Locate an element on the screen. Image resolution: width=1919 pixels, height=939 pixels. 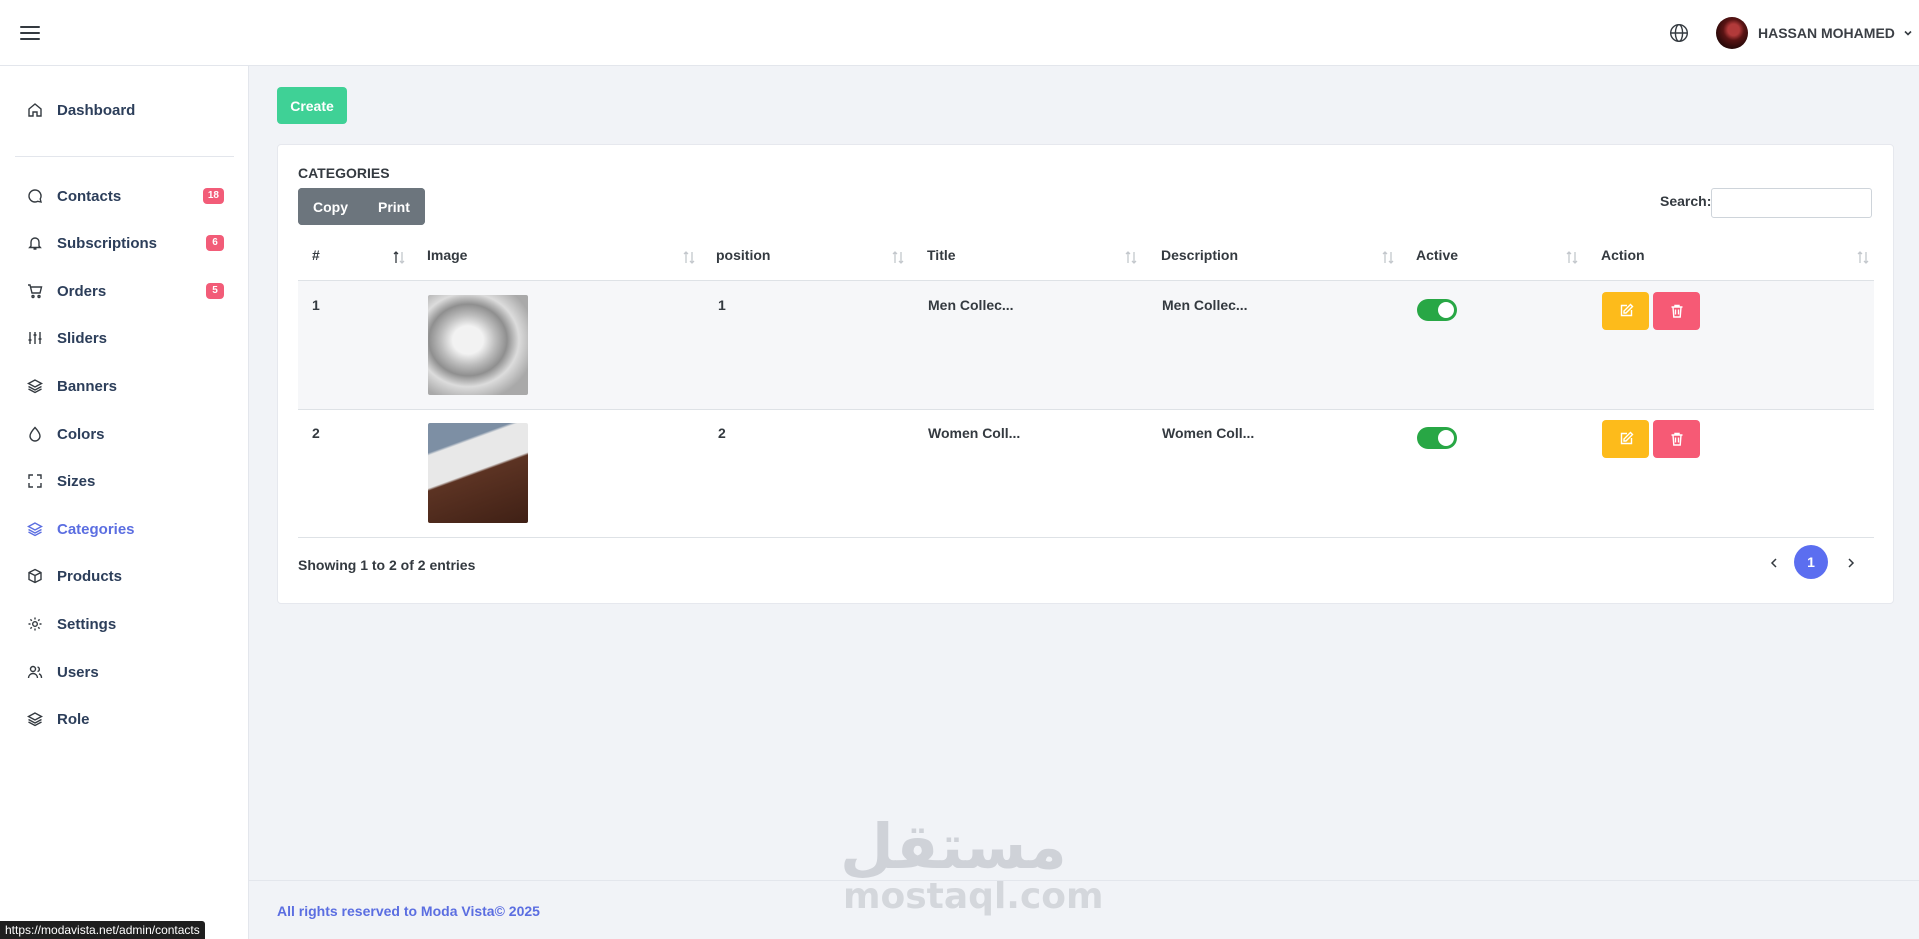
sidebar-item-label: Orders is located at coordinates (82, 291).